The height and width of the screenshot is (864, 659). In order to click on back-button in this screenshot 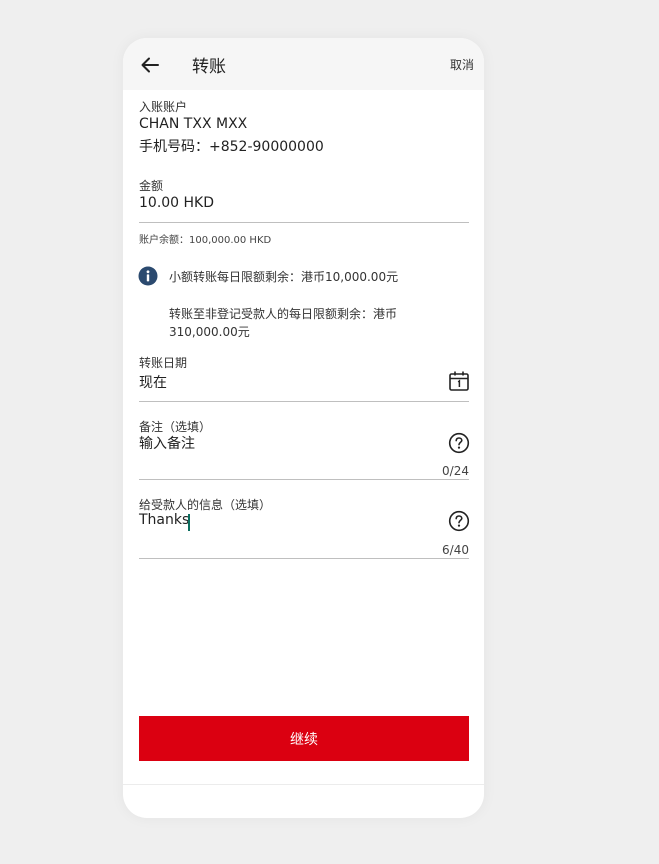, I will do `click(150, 65)`.